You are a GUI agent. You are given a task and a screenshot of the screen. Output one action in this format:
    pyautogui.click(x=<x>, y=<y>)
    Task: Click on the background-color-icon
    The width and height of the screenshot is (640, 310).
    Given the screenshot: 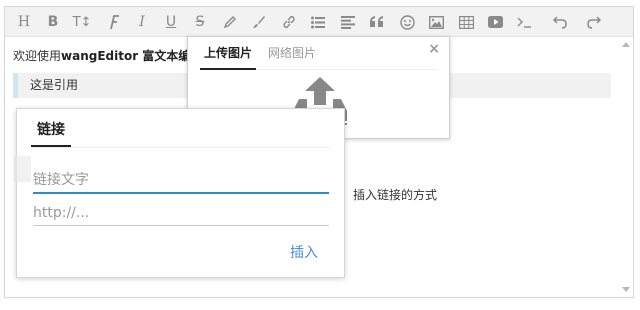 What is the action you would take?
    pyautogui.click(x=259, y=22)
    